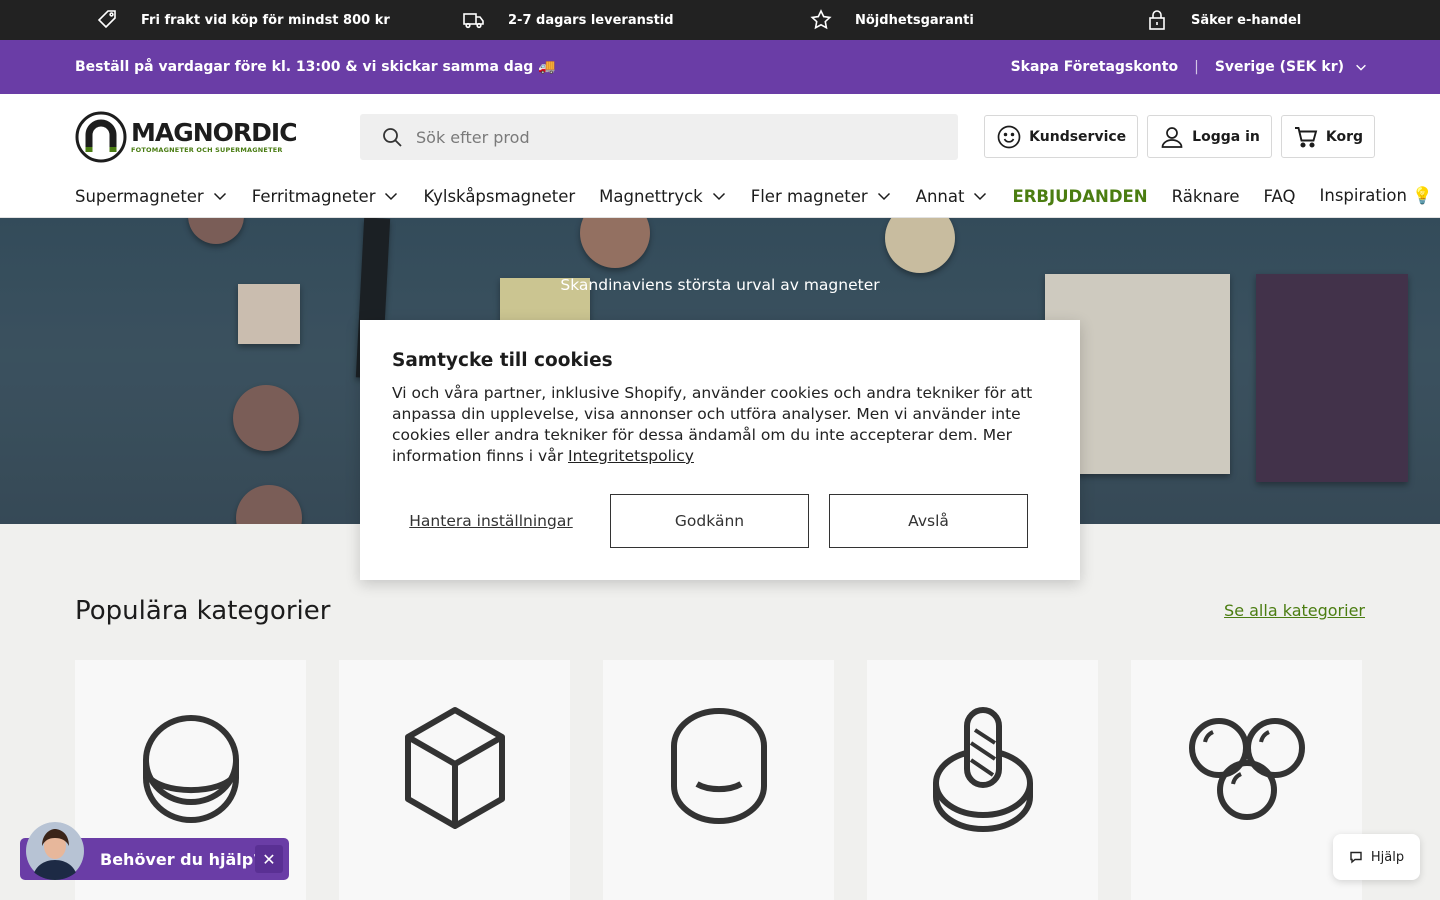 Image resolution: width=1440 pixels, height=900 pixels. I want to click on nav-label: Annat, so click(940, 196).